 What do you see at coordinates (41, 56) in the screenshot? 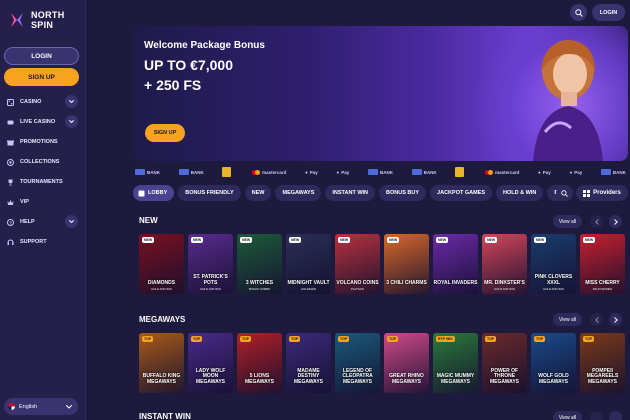
I see `sidebar-login-button: LOGIN` at bounding box center [41, 56].